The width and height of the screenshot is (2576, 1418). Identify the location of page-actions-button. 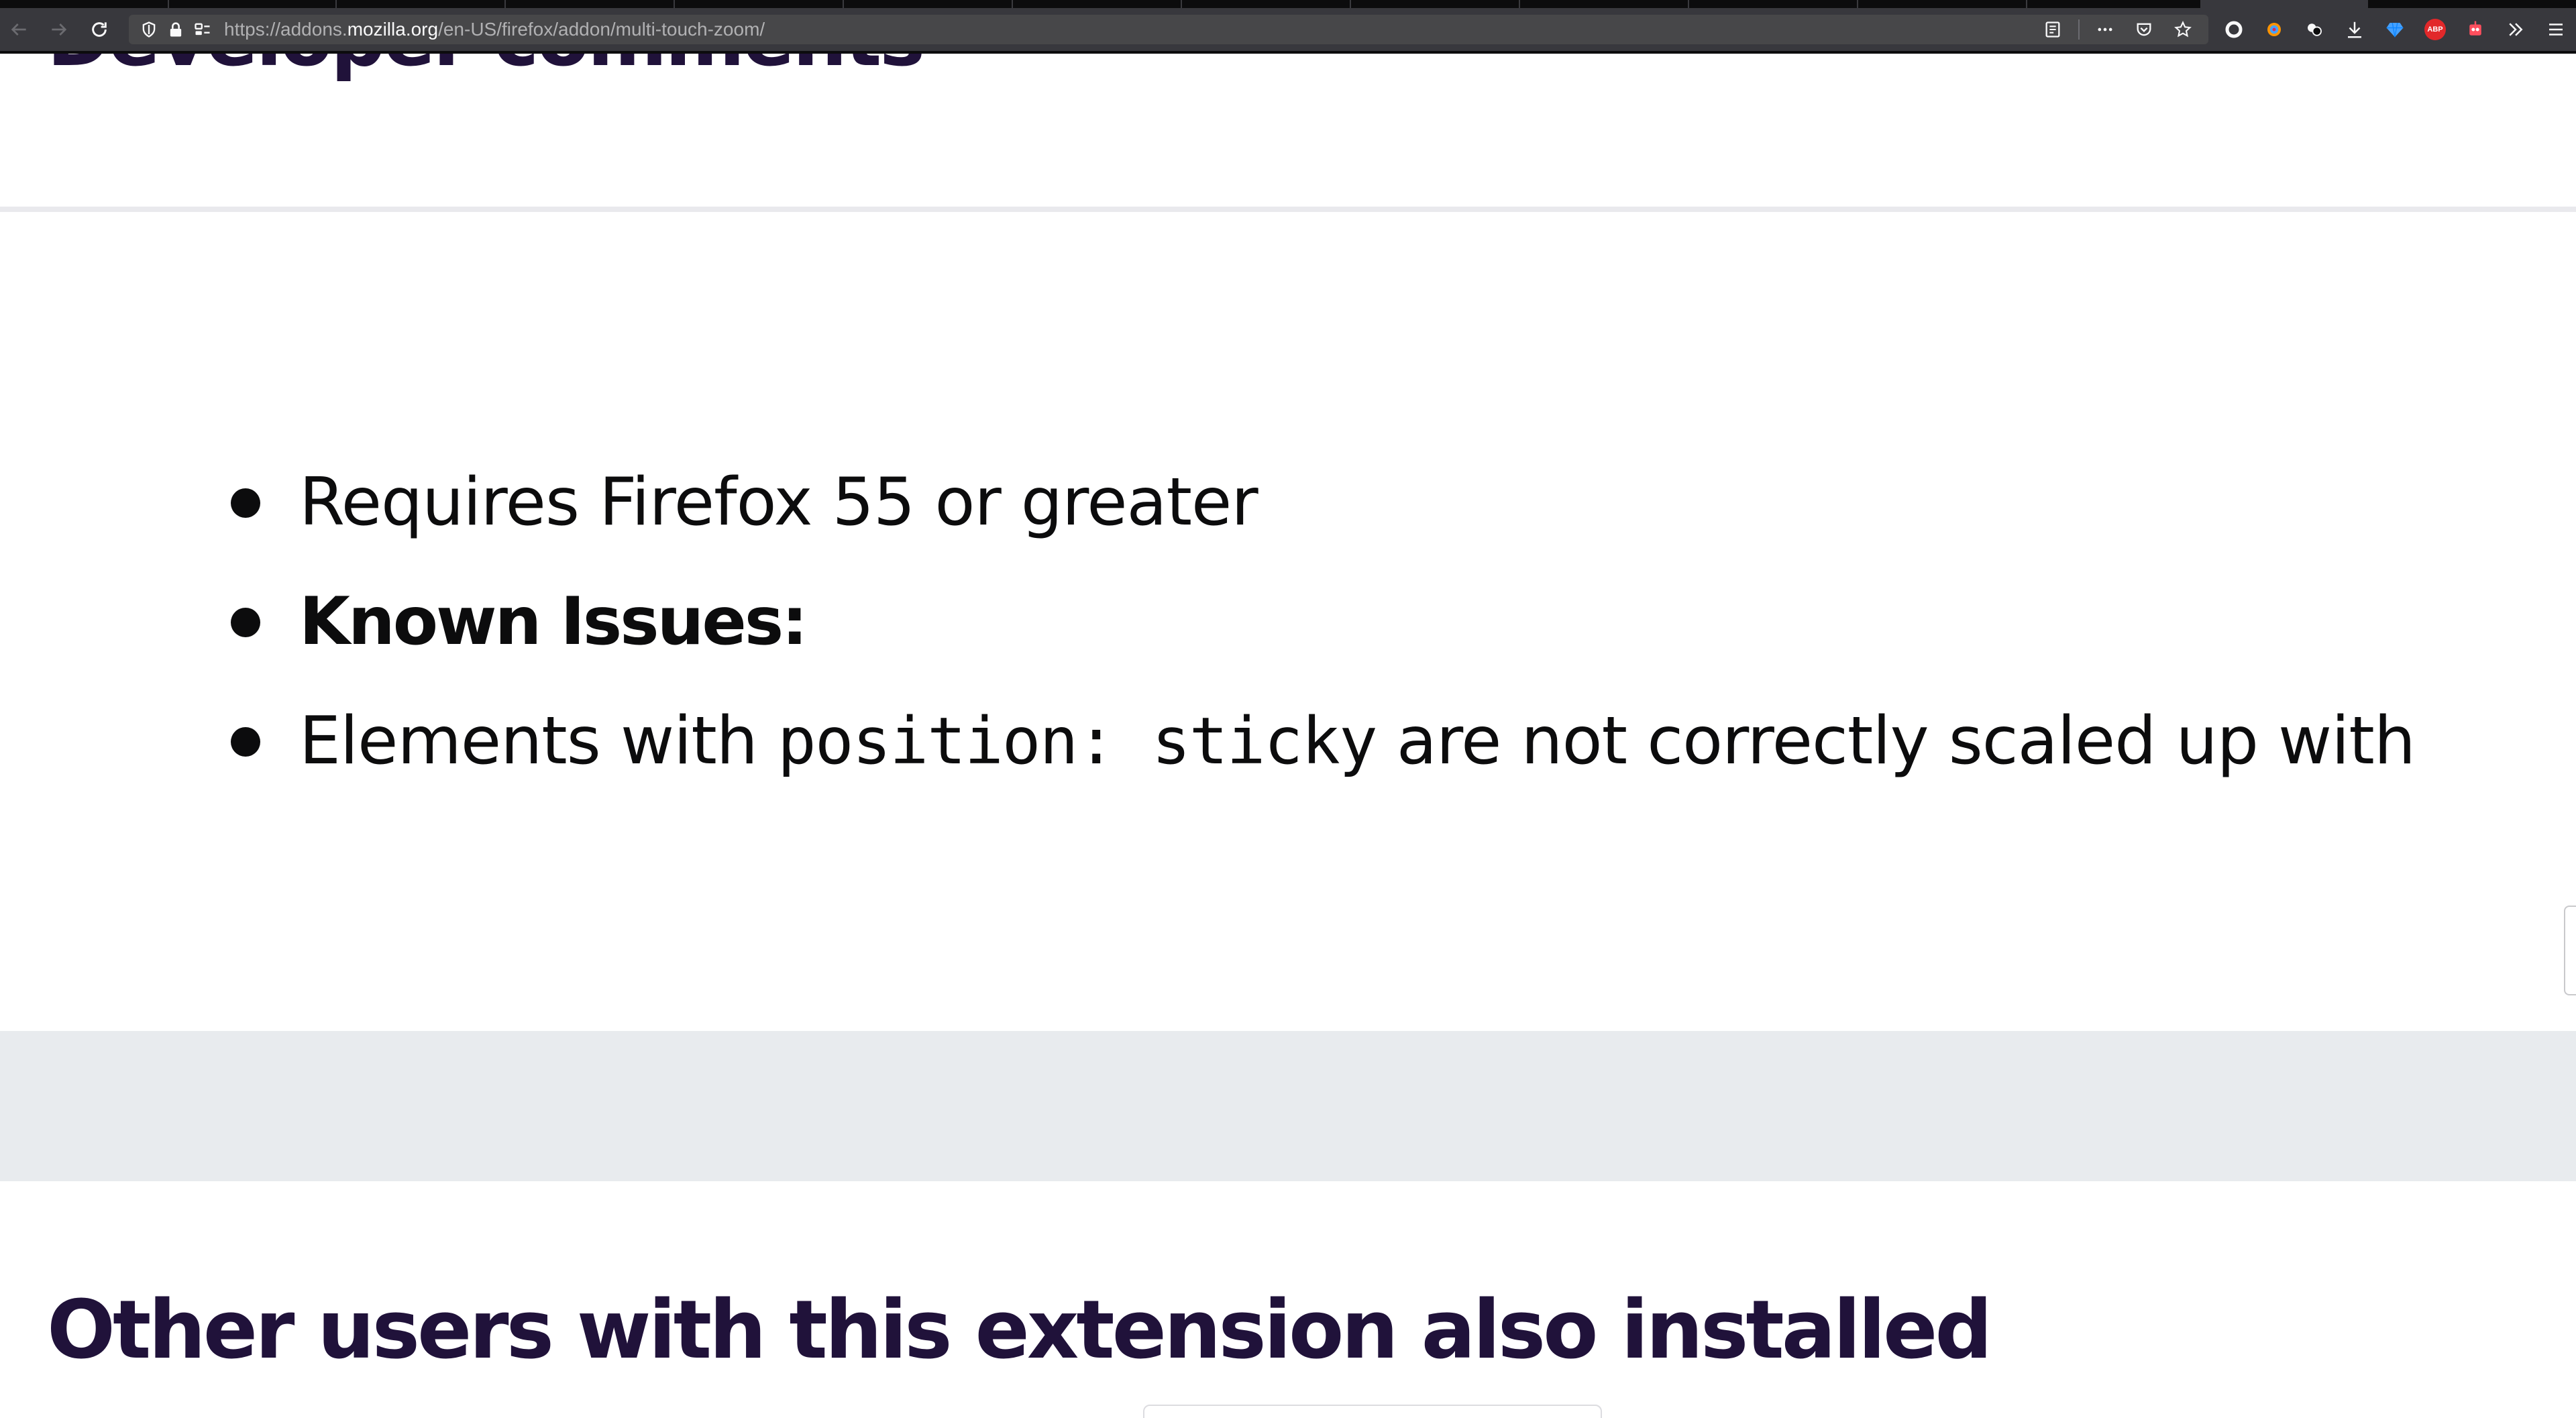
(2105, 29).